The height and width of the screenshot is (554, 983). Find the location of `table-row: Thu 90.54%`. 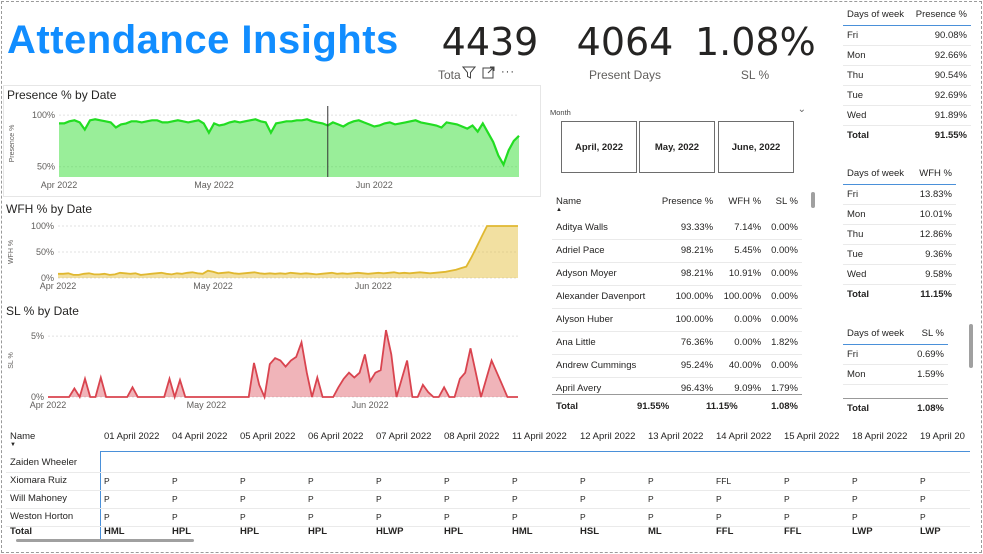

table-row: Thu 90.54% is located at coordinates (907, 75).